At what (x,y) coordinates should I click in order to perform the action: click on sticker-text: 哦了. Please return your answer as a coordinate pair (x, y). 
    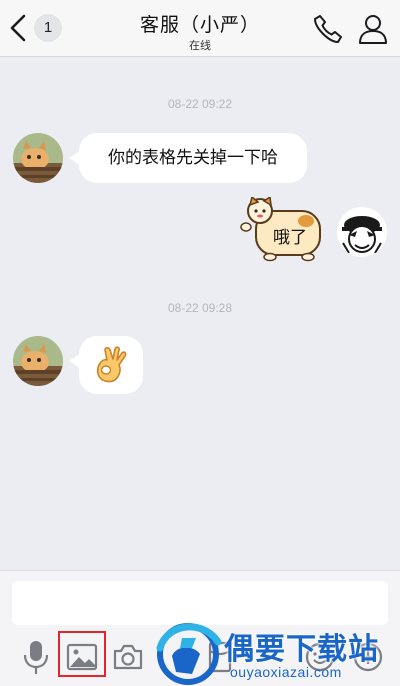
    Looking at the image, I should click on (290, 238).